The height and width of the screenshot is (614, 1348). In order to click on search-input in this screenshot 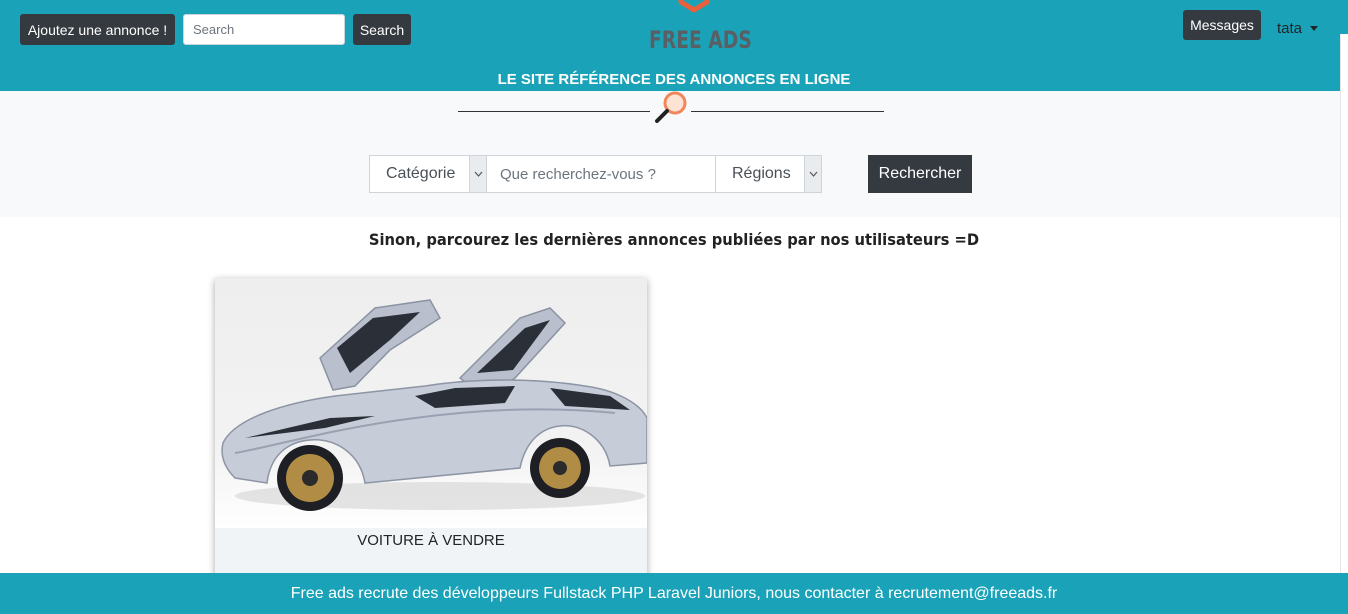, I will do `click(264, 29)`.